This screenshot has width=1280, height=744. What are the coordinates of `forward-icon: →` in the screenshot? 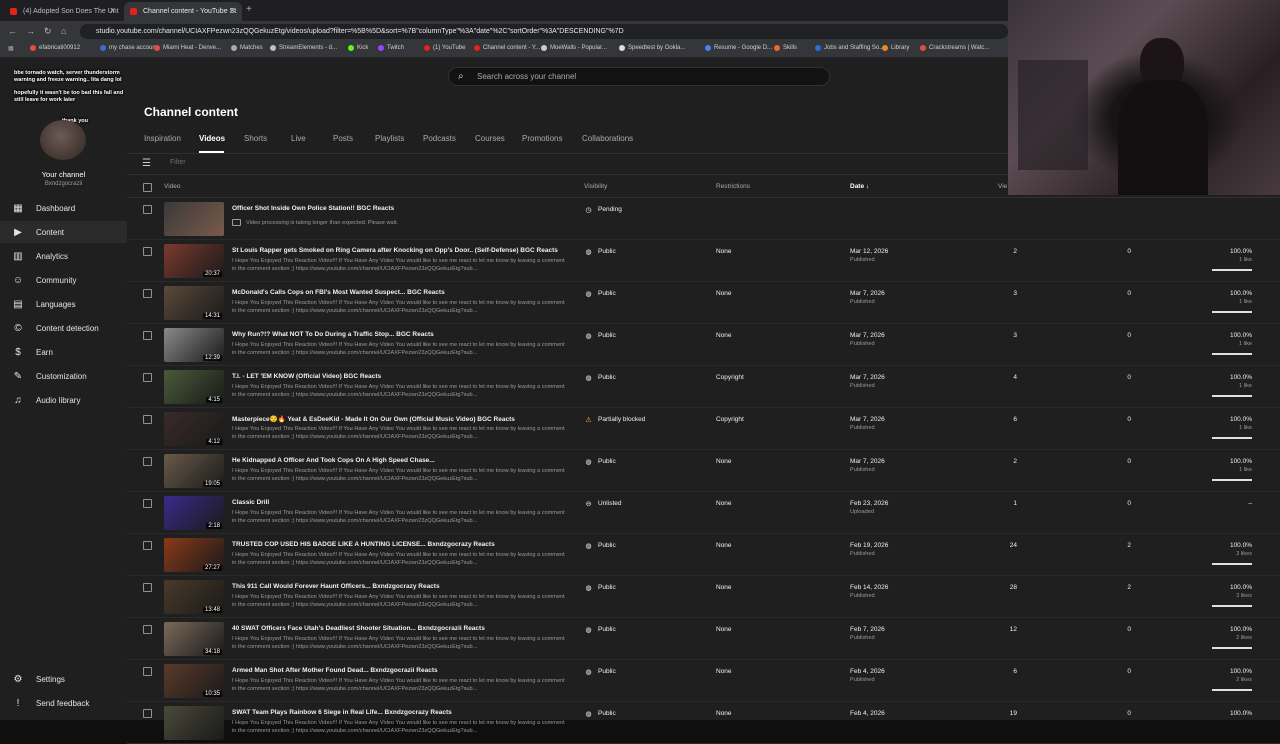 It's located at (30, 31).